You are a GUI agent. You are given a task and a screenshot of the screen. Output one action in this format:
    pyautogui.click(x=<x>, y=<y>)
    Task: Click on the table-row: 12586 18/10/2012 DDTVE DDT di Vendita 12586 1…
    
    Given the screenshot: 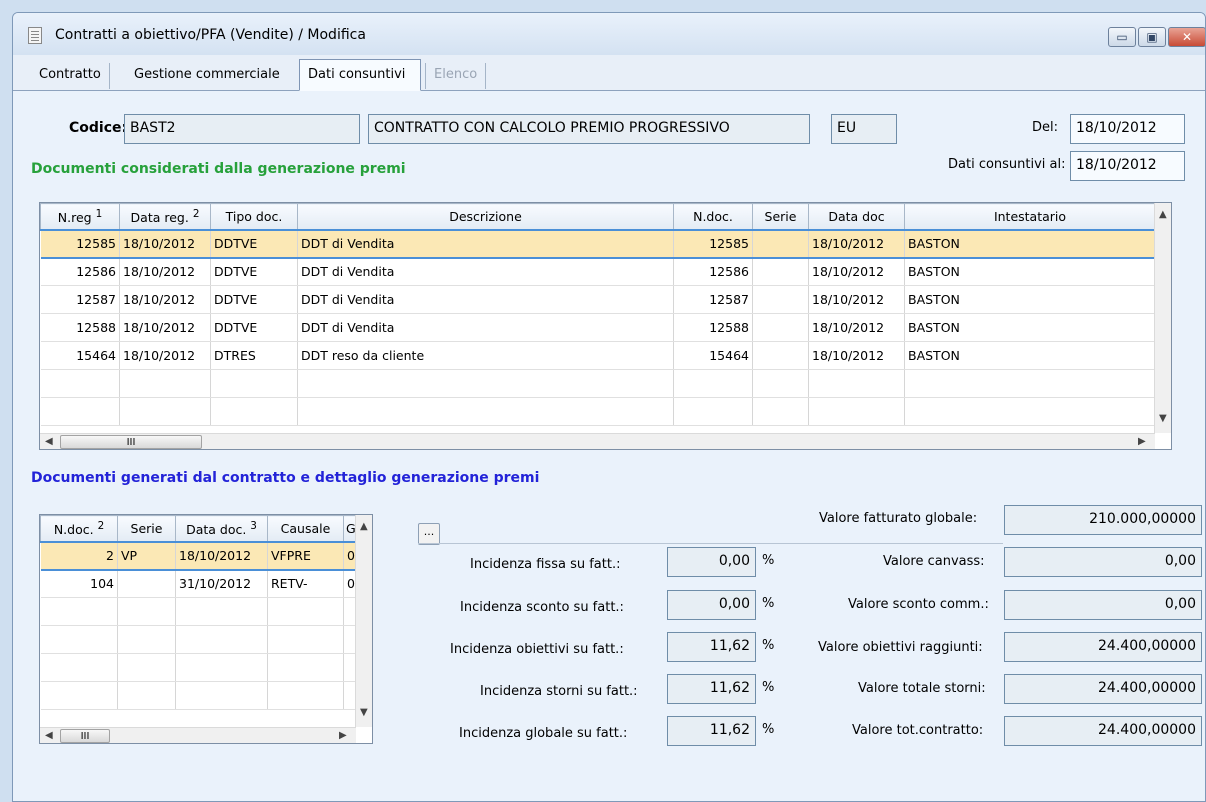 What is the action you would take?
    pyautogui.click(x=598, y=271)
    